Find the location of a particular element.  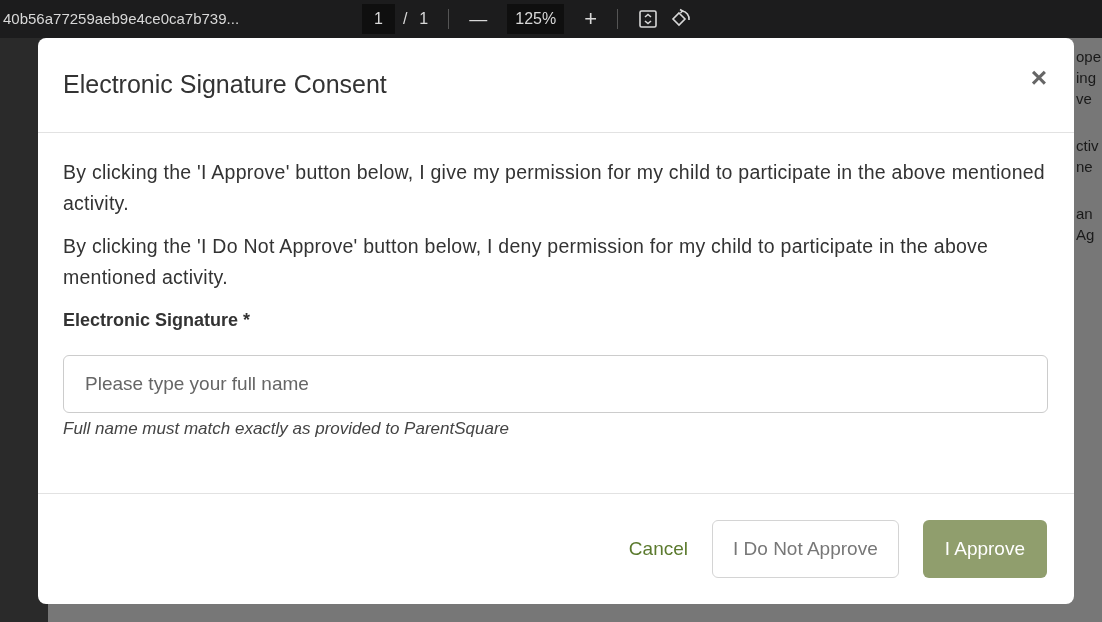

page-number-field: 1 is located at coordinates (378, 19).